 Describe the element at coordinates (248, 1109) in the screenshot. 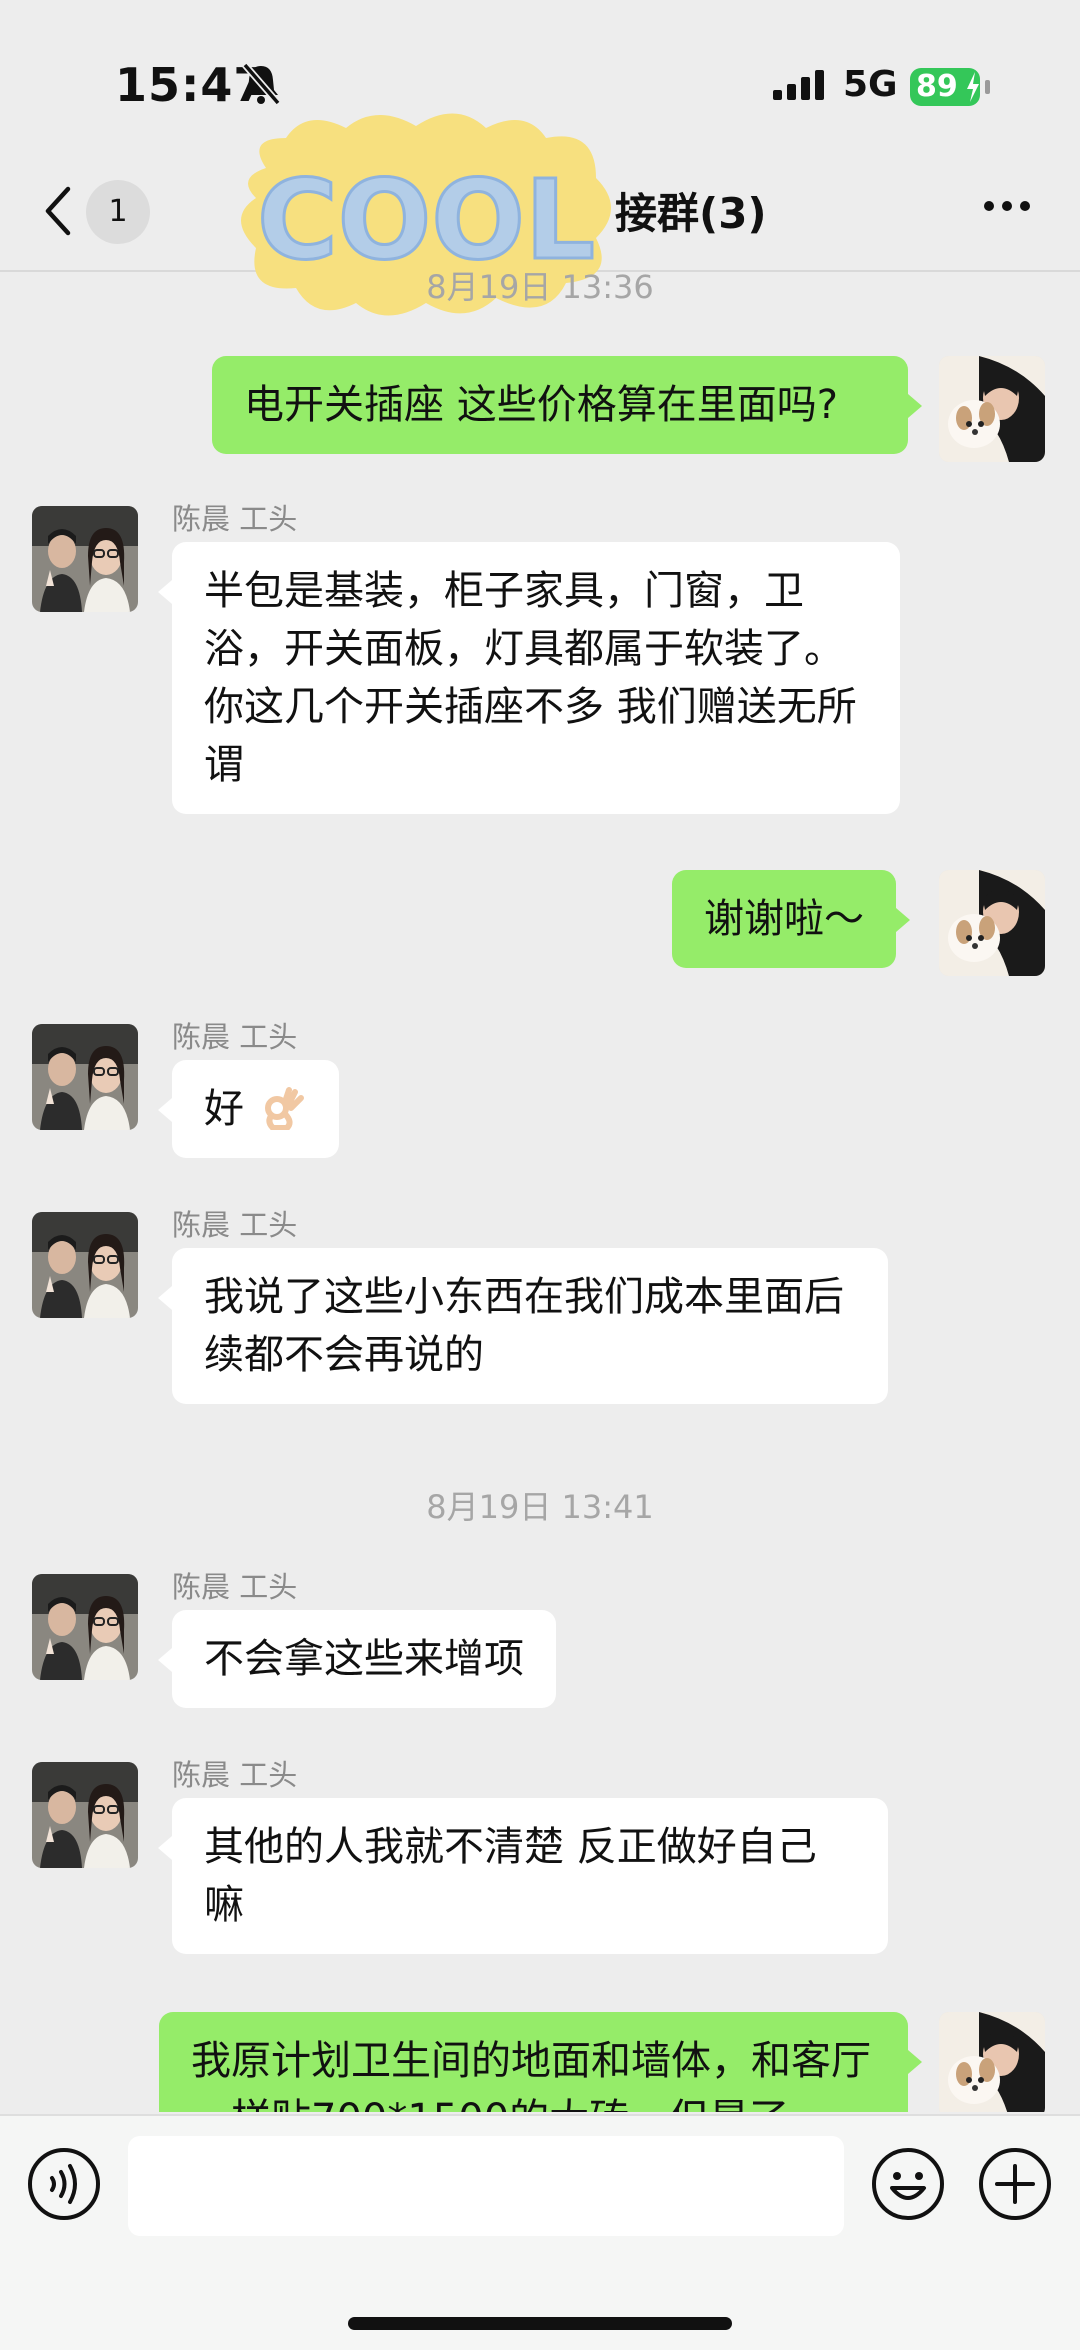

I see `message-bubble-incoming: 好` at that location.